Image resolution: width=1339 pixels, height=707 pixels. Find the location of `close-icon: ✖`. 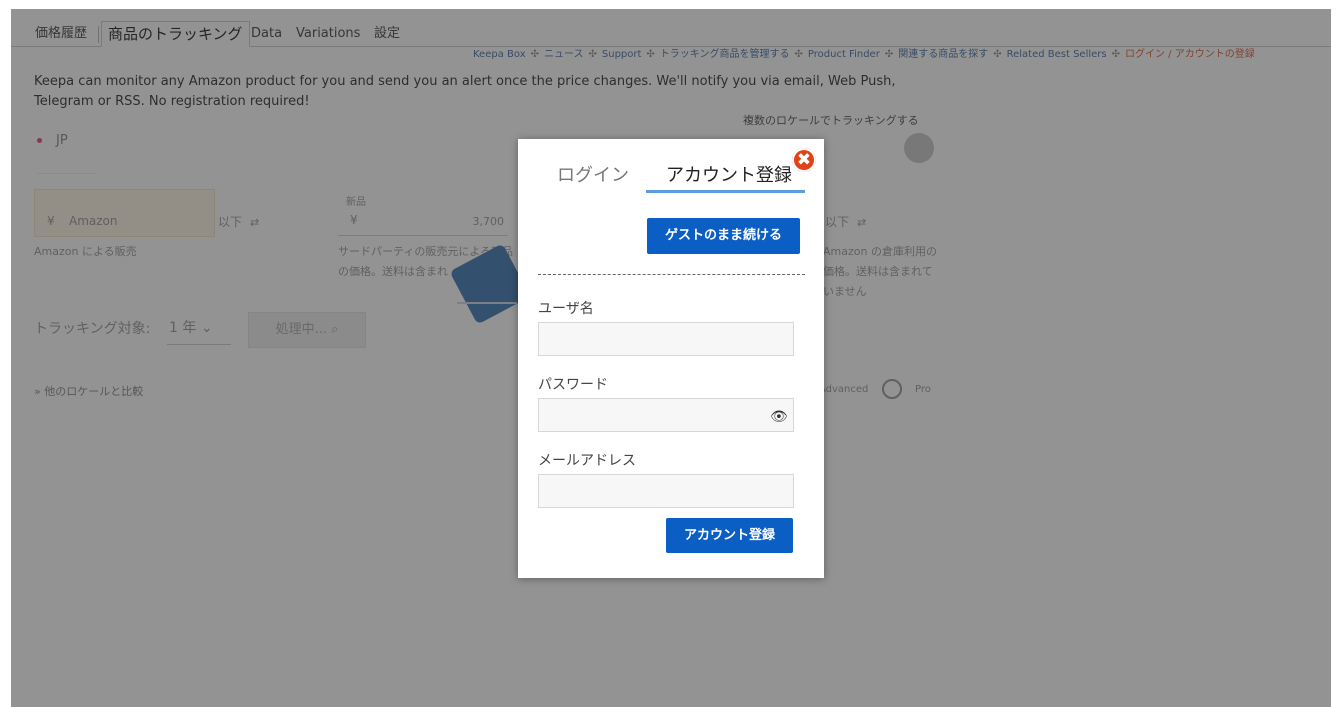

close-icon: ✖ is located at coordinates (804, 160).